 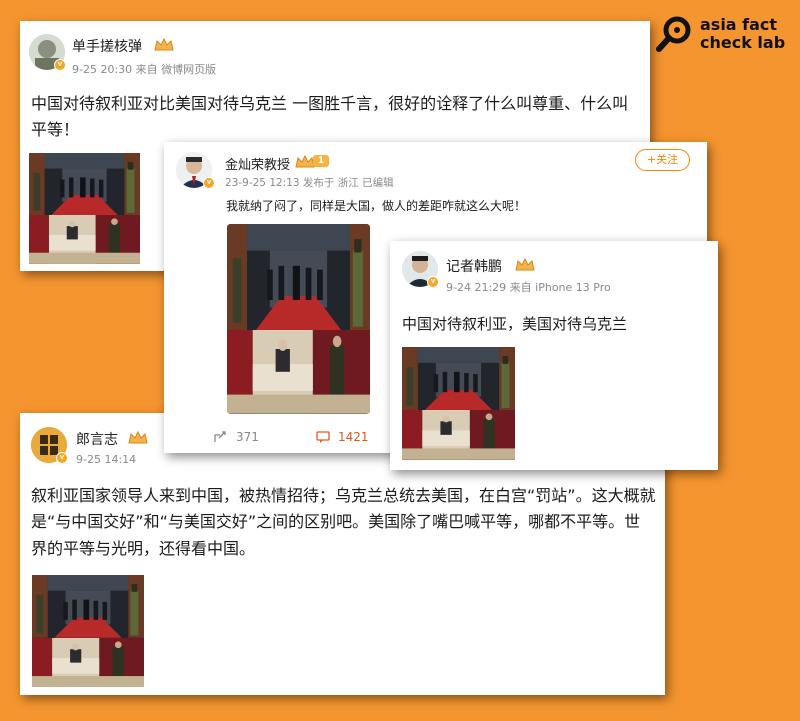 I want to click on post-meta: 23-9-25 12:13 发布于 浙江 已编辑, so click(x=309, y=183).